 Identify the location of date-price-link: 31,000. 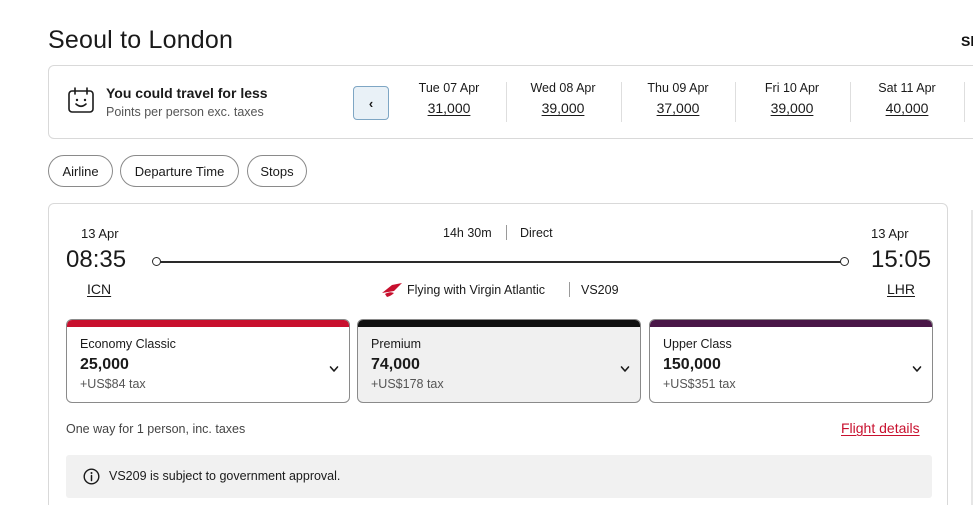
(449, 108).